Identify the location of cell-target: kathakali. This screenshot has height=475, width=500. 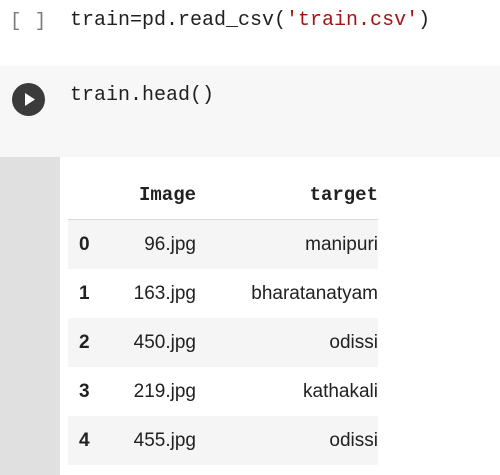
(340, 391).